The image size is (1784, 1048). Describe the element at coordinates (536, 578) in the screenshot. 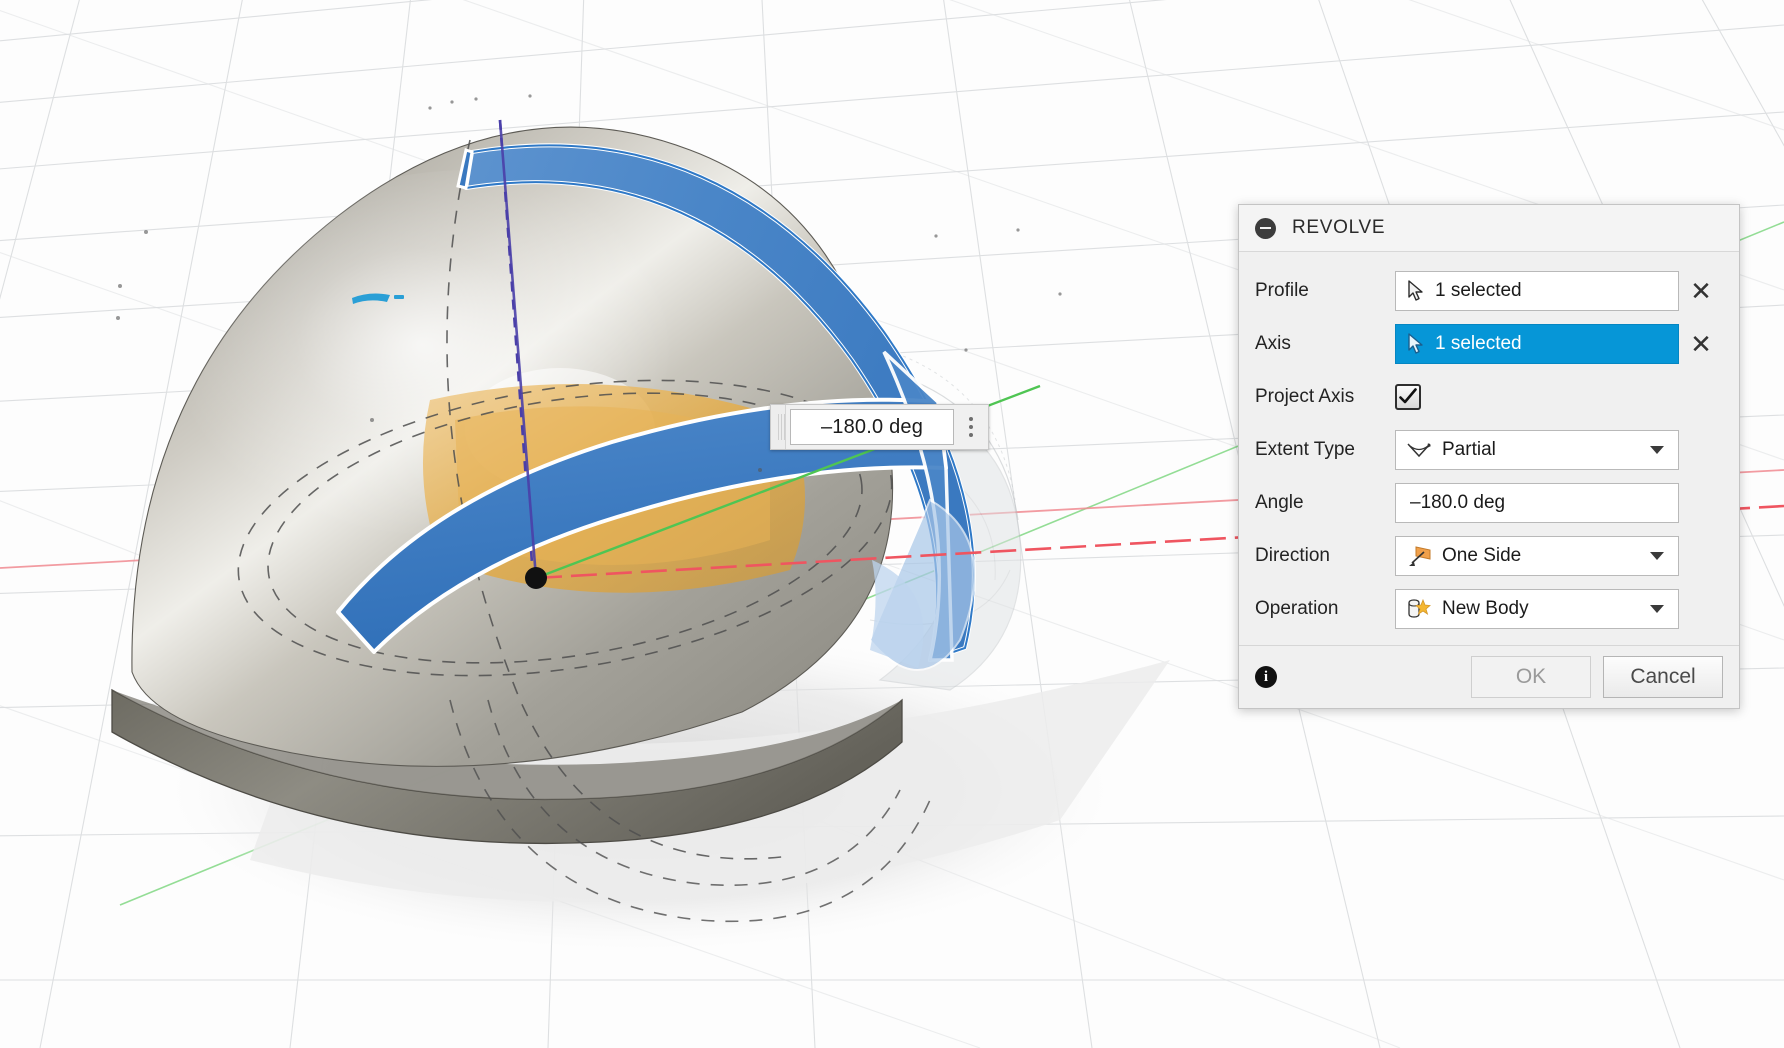

I see `origin-point` at that location.